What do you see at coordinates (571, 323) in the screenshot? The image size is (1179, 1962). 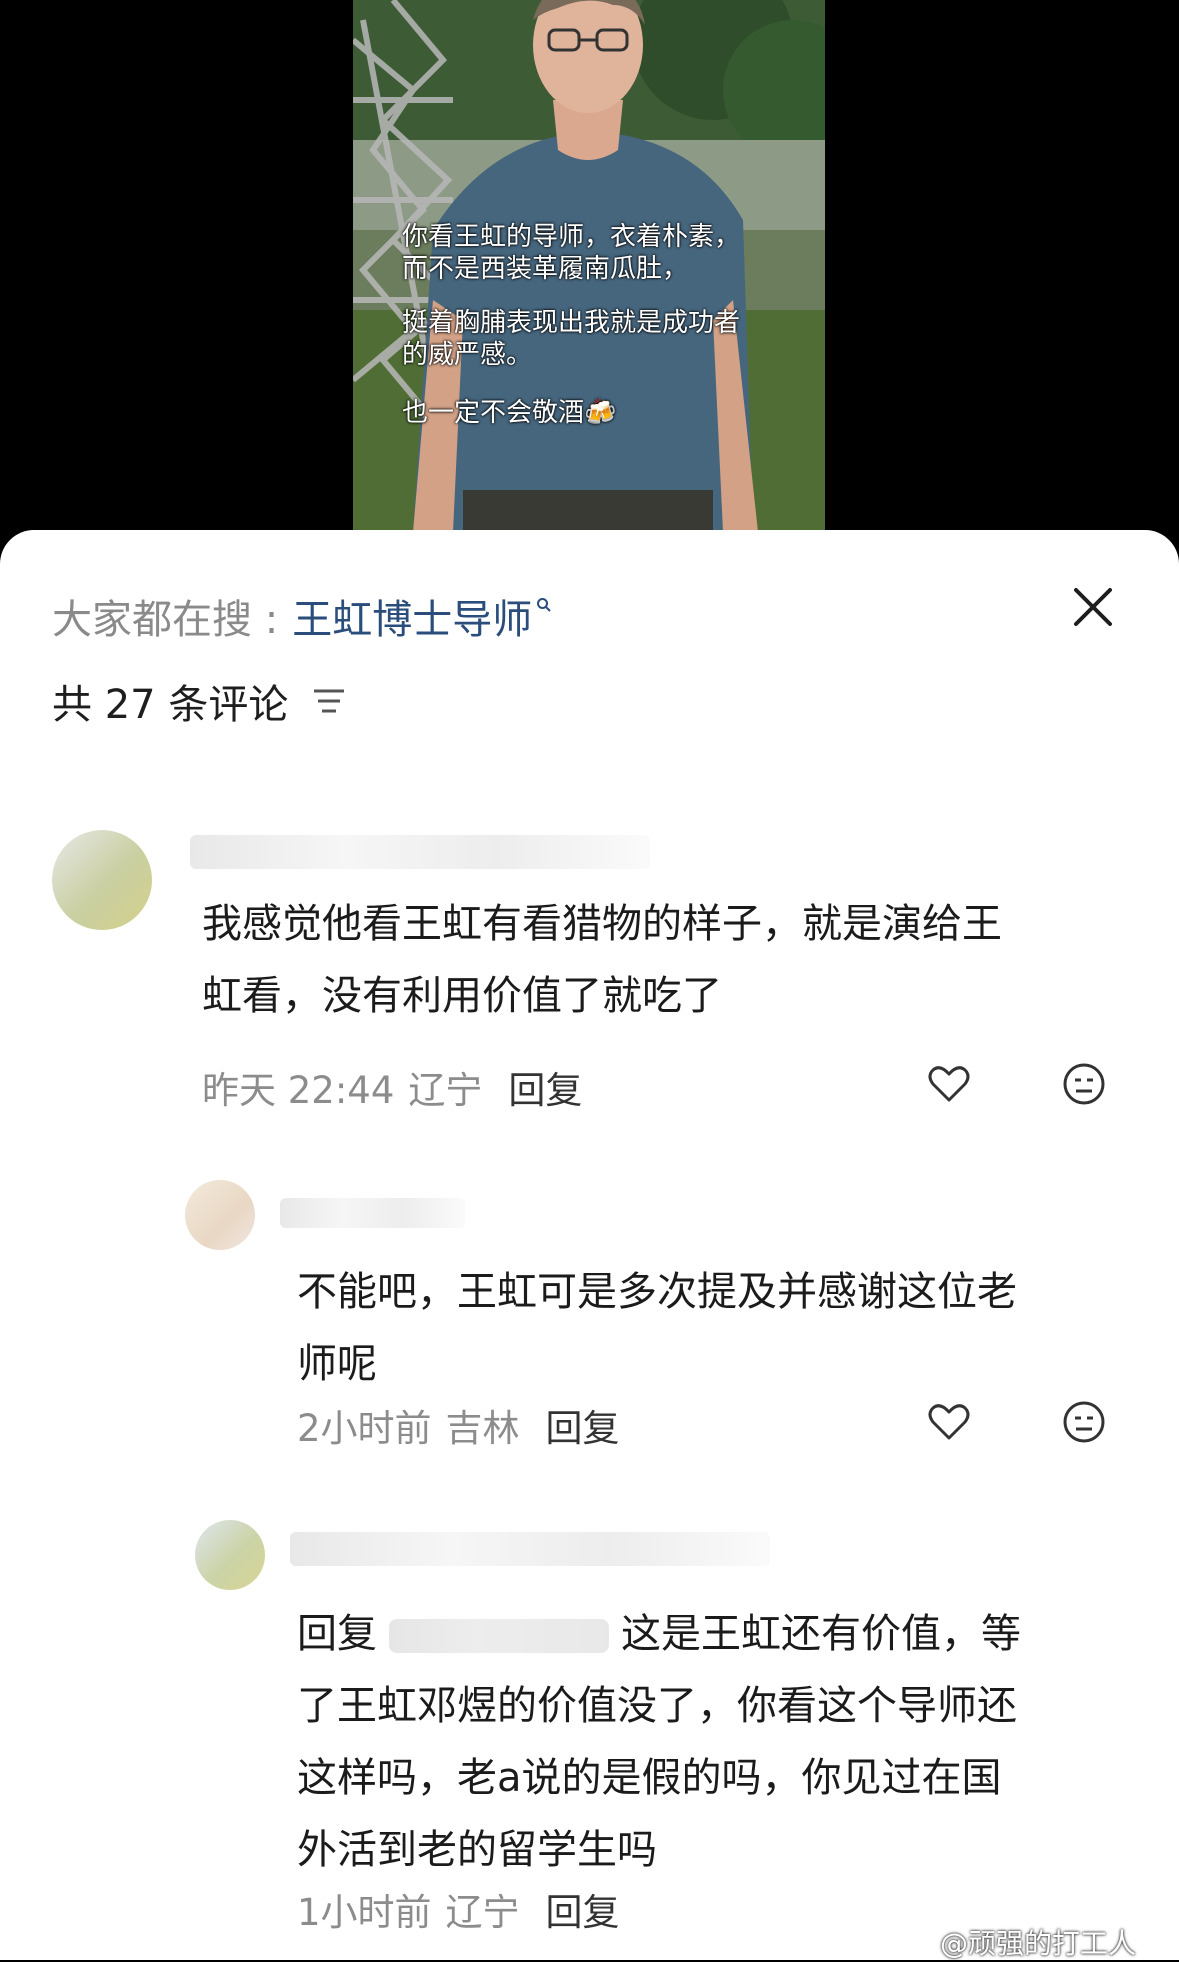 I see `video-caption-line-3: 挺着胸脯表现出我就是成功者` at bounding box center [571, 323].